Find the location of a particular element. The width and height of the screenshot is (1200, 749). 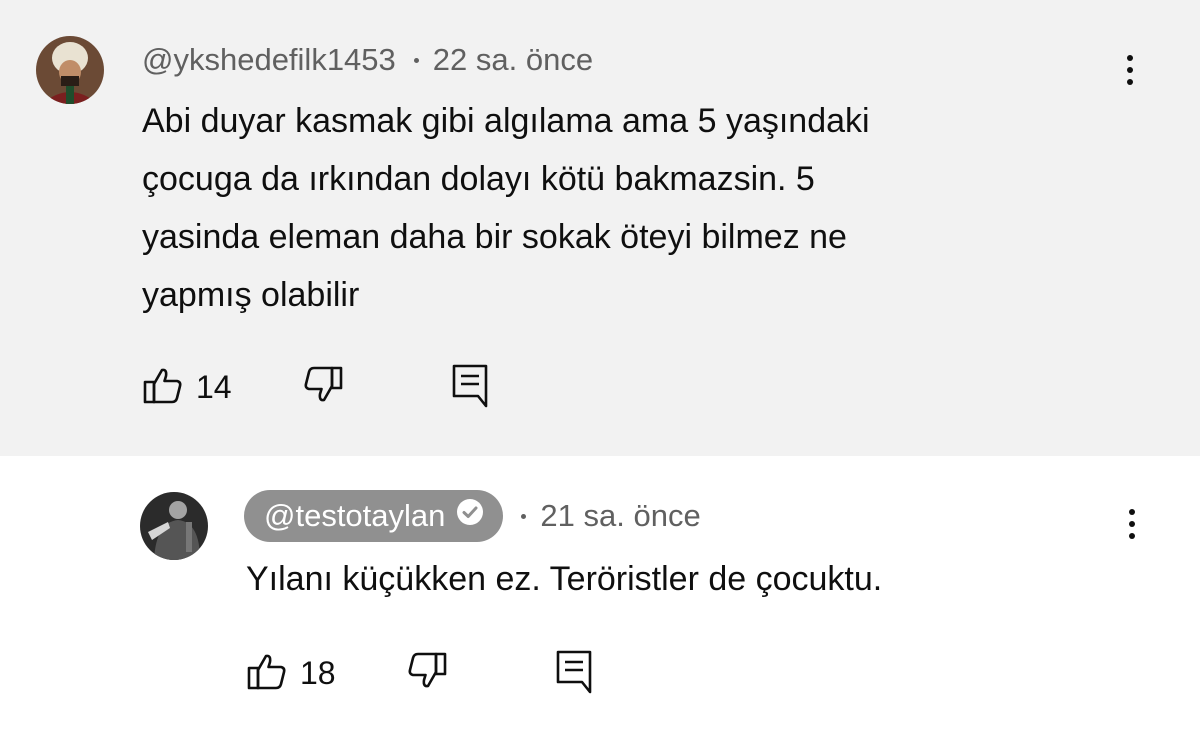

comment-1-timestamp: 22 sa. önce is located at coordinates (513, 60).